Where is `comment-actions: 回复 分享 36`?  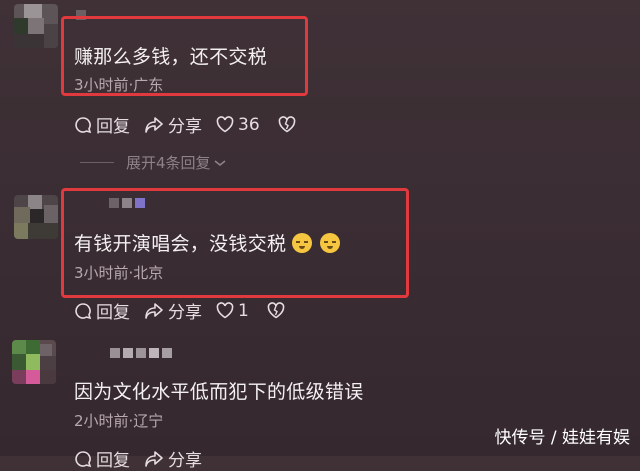 comment-actions: 回复 分享 36 is located at coordinates (194, 124).